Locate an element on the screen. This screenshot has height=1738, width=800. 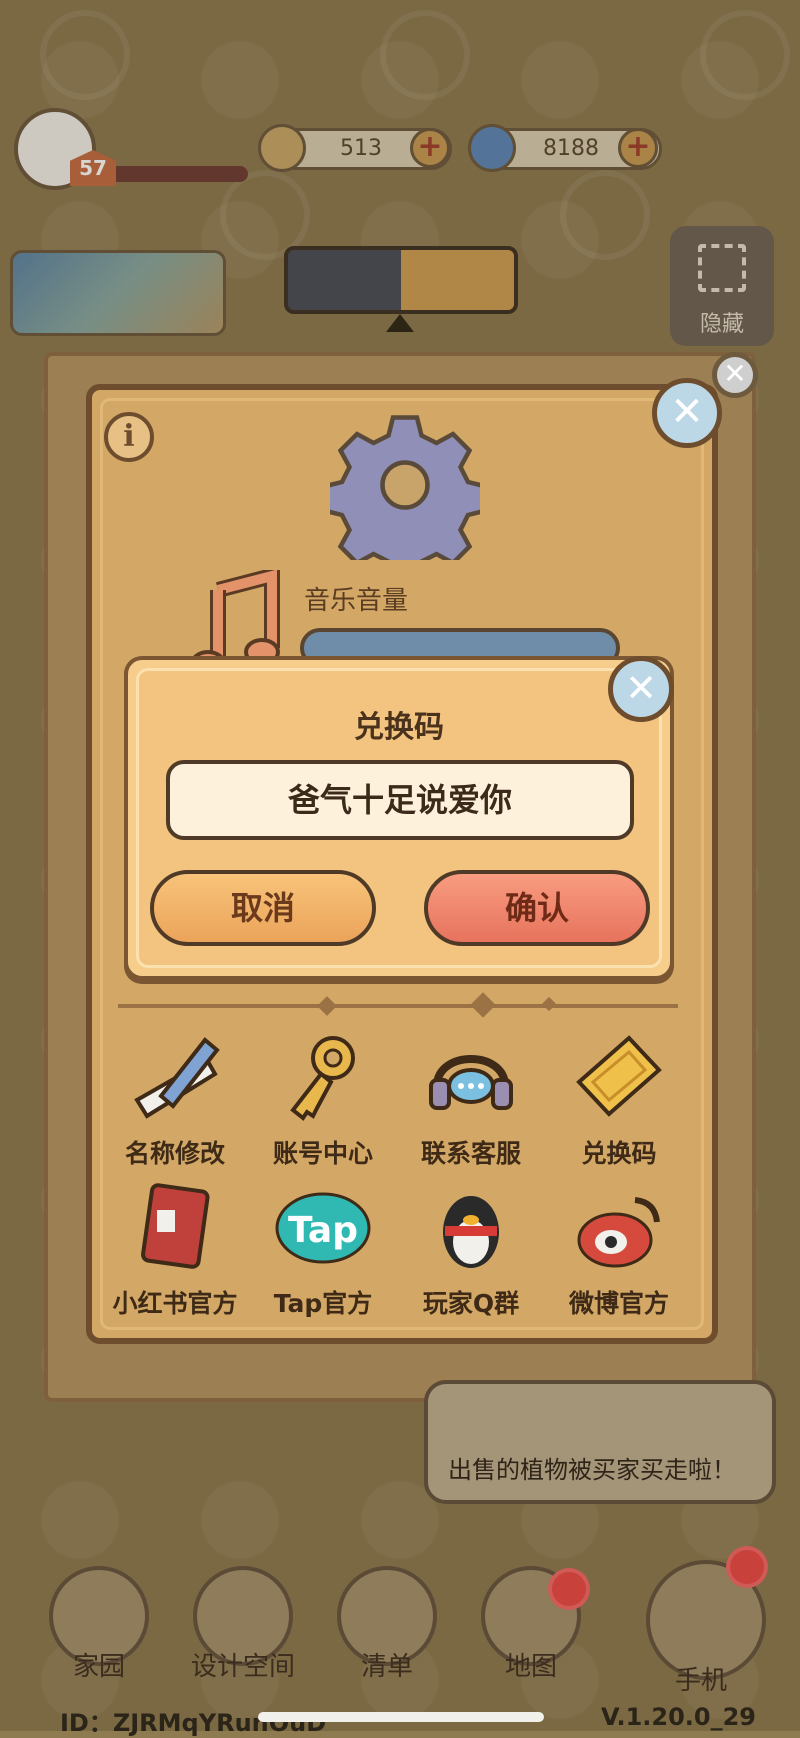
confirm-button: 确认 is located at coordinates (537, 908).